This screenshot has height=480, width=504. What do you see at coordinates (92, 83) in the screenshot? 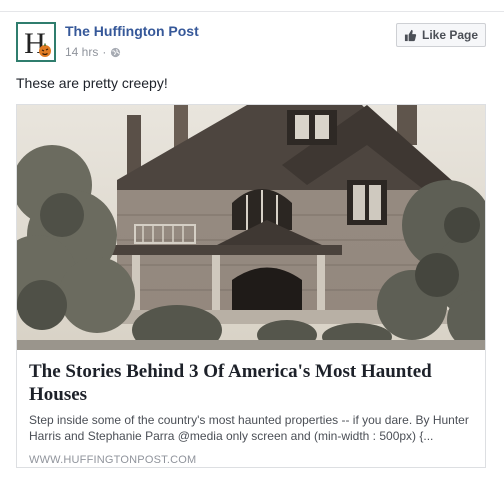
I see `post-message: These are pretty creepy!` at bounding box center [92, 83].